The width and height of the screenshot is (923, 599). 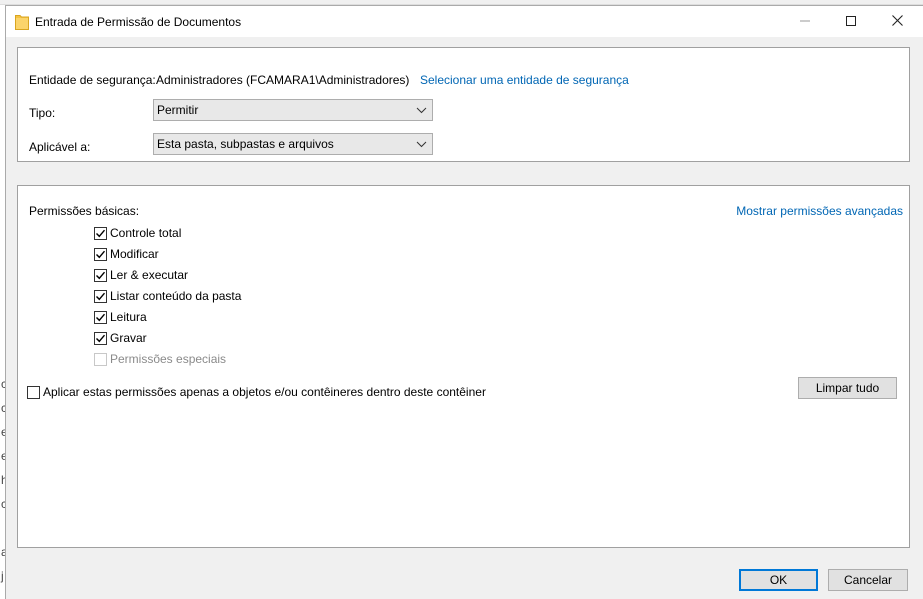 I want to click on close-icon, so click(x=897, y=21).